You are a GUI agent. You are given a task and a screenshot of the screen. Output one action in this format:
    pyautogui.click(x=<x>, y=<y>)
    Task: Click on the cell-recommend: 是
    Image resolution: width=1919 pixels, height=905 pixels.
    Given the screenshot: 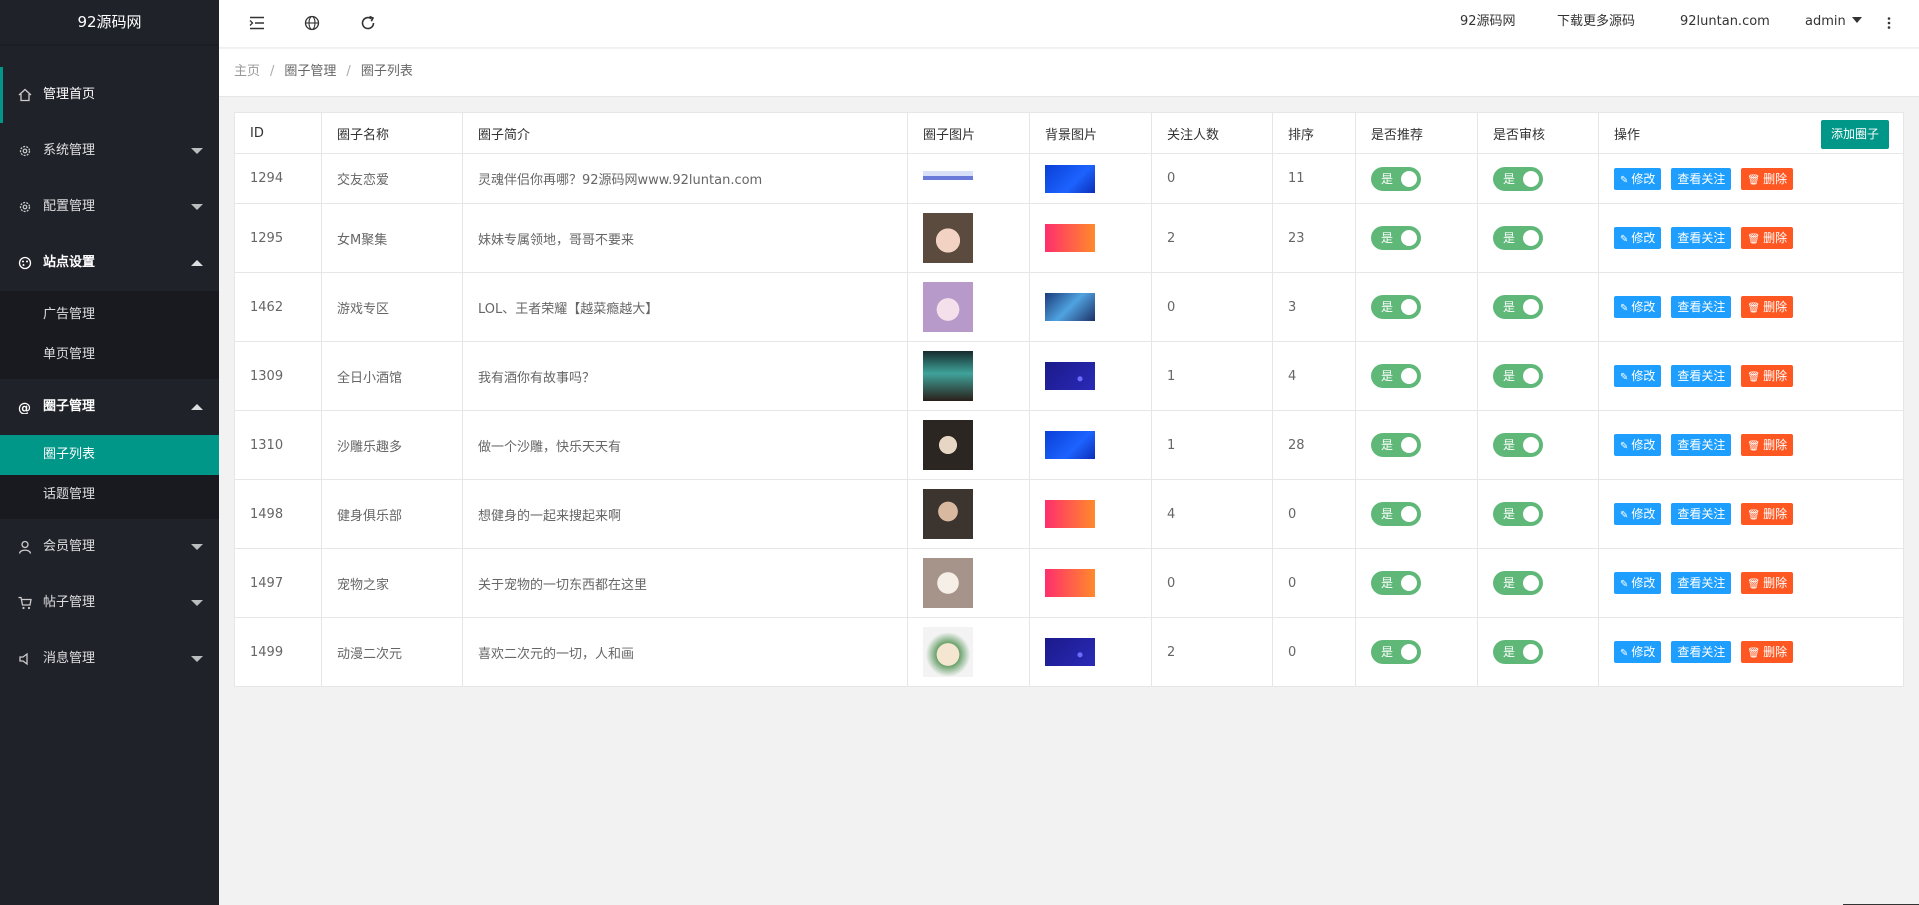 What is the action you would take?
    pyautogui.click(x=1416, y=238)
    